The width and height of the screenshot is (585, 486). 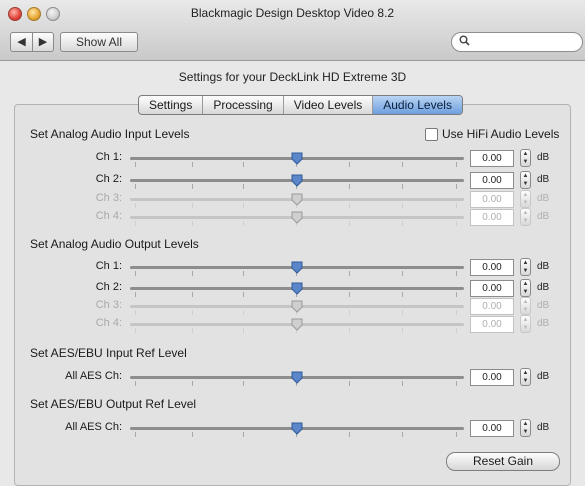 I want to click on aes-input-slider, so click(x=297, y=378).